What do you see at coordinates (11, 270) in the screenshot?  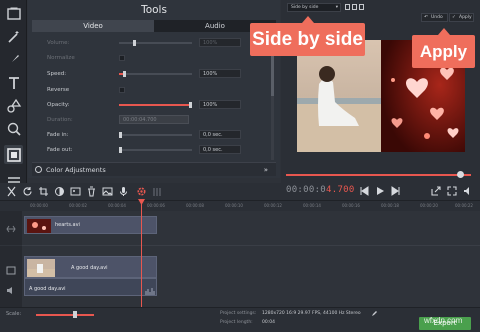 I see `video-track-icon` at bounding box center [11, 270].